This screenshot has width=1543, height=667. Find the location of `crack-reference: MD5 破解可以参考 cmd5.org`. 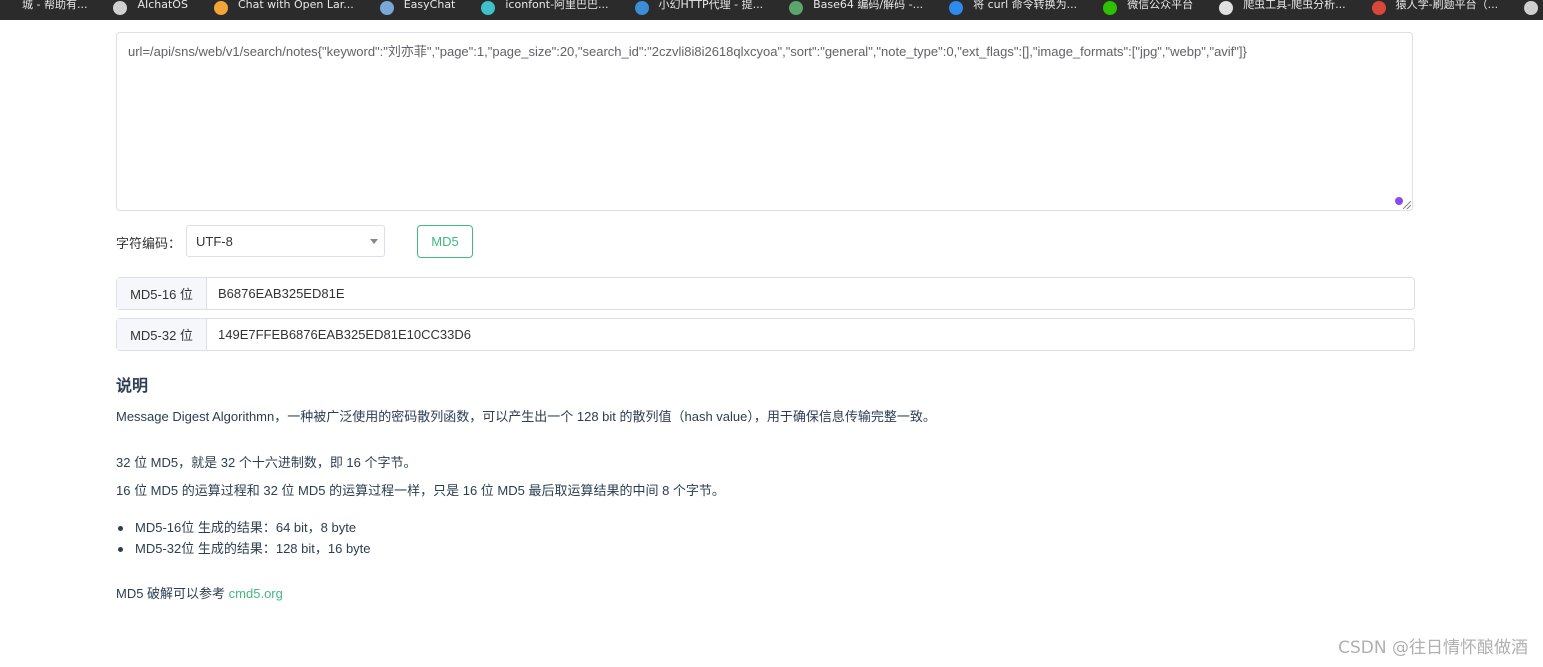

crack-reference: MD5 破解可以参考 cmd5.org is located at coordinates (199, 592).